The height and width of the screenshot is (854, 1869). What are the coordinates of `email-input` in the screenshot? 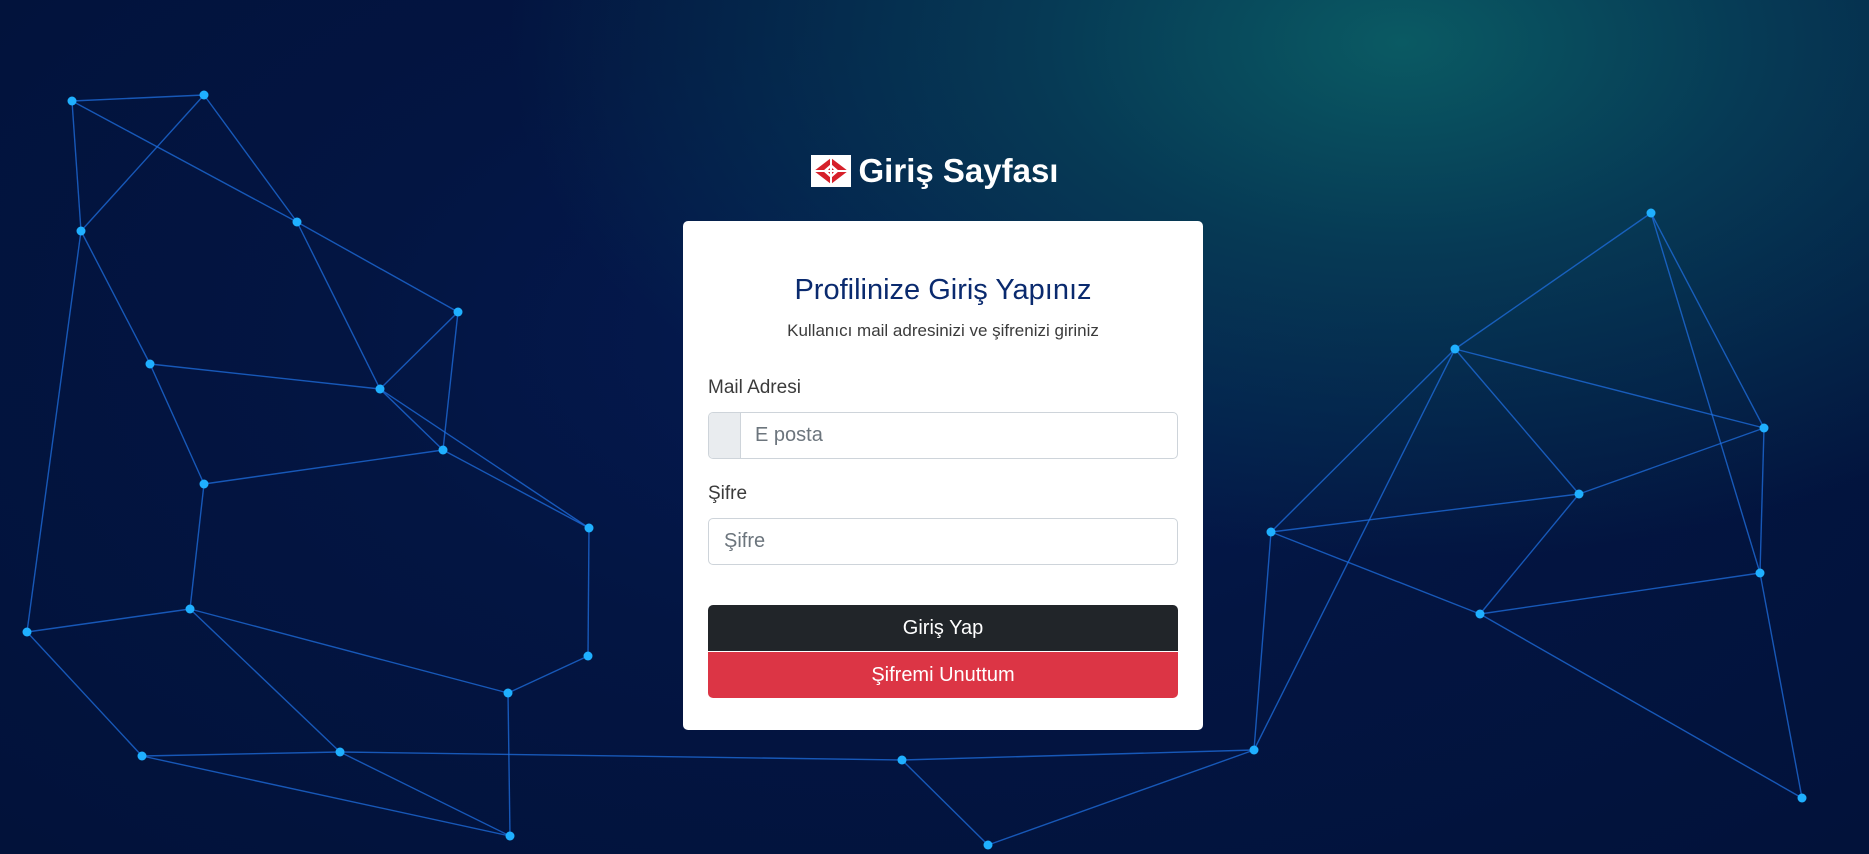 It's located at (959, 435).